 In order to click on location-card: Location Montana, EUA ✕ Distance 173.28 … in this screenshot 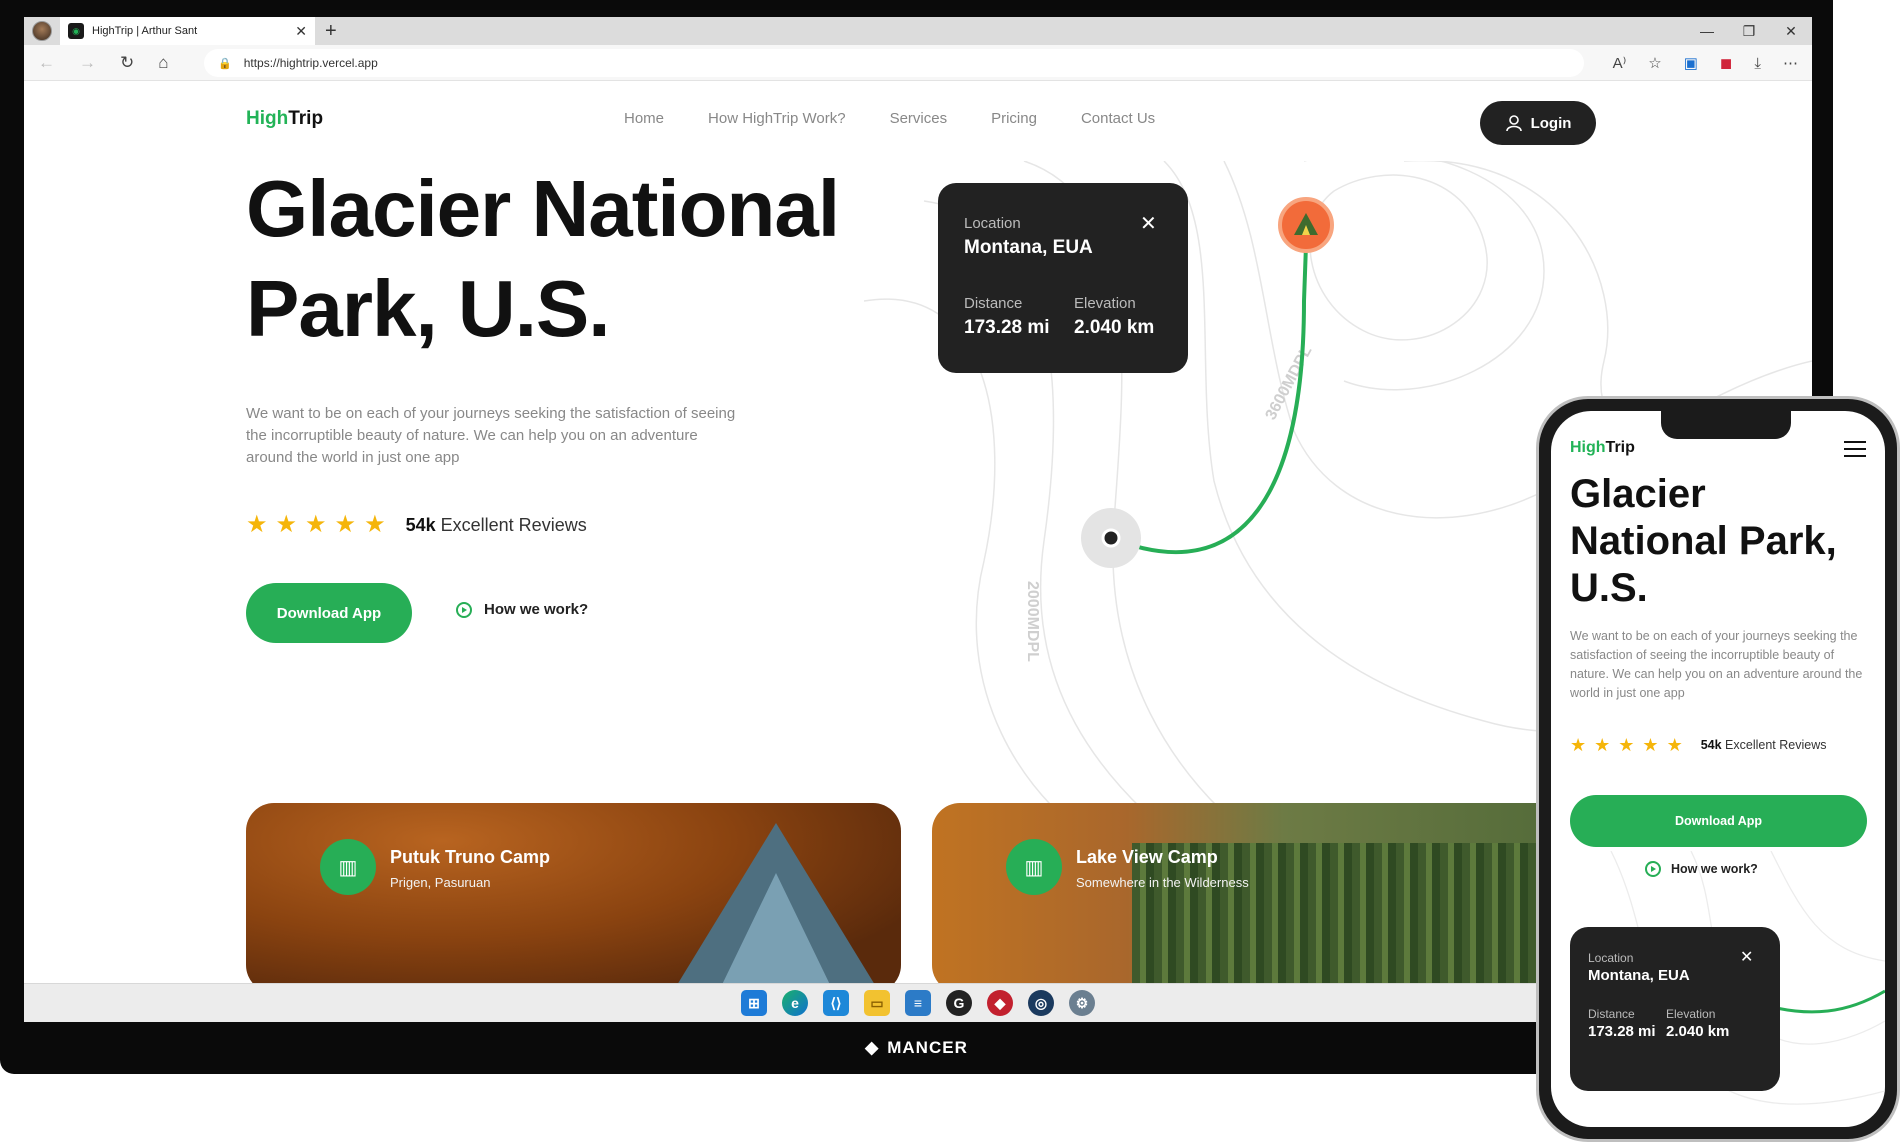, I will do `click(1063, 278)`.